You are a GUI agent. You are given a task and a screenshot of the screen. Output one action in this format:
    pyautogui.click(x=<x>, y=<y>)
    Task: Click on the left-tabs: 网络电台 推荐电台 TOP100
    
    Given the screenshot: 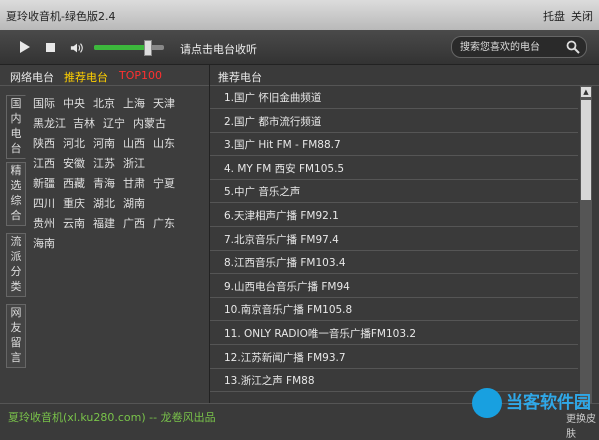 What is the action you would take?
    pyautogui.click(x=104, y=75)
    